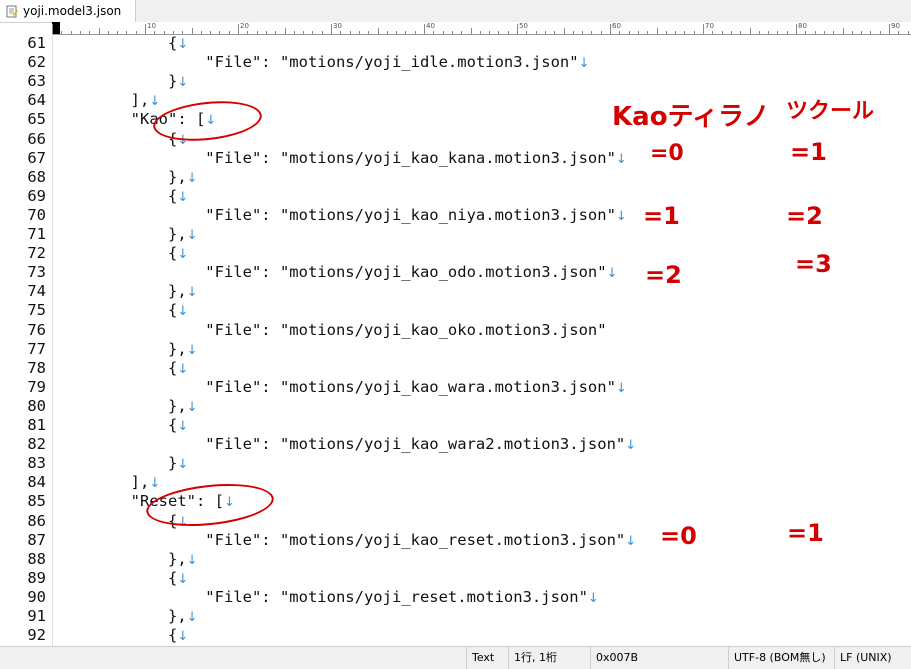 The width and height of the screenshot is (911, 669). Describe the element at coordinates (56, 28) in the screenshot. I see `ruler-cursor-marker` at that location.